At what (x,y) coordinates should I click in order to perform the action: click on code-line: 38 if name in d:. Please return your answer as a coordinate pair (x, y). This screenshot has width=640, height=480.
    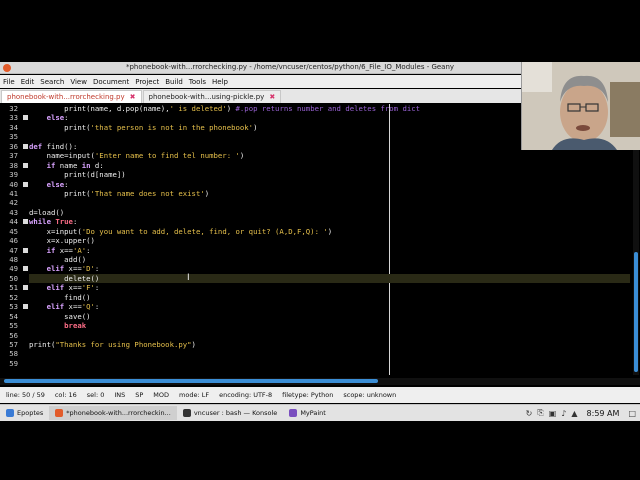
    Looking at the image, I should click on (319, 165).